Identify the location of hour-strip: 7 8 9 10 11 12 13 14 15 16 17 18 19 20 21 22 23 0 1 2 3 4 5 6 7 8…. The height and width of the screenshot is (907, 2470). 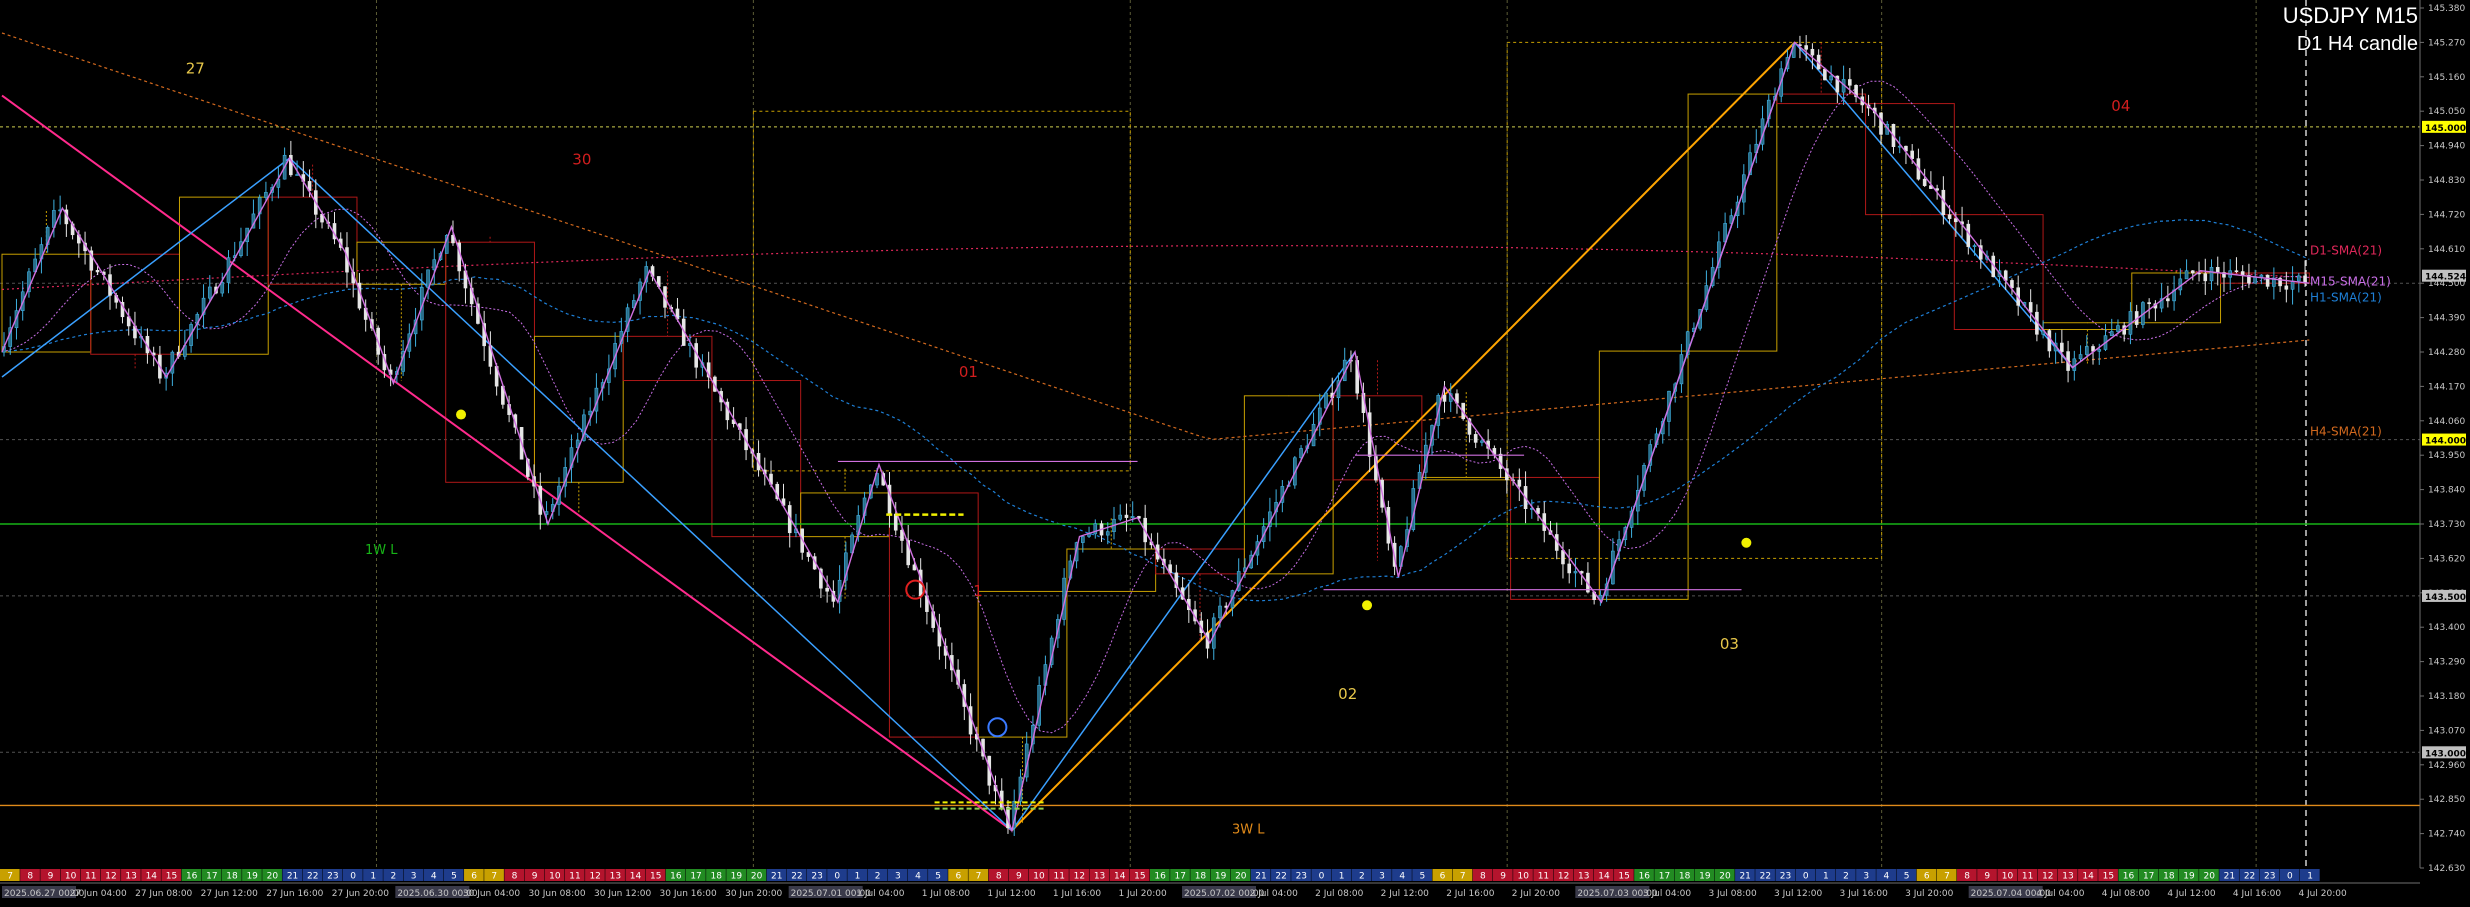
(1160, 875).